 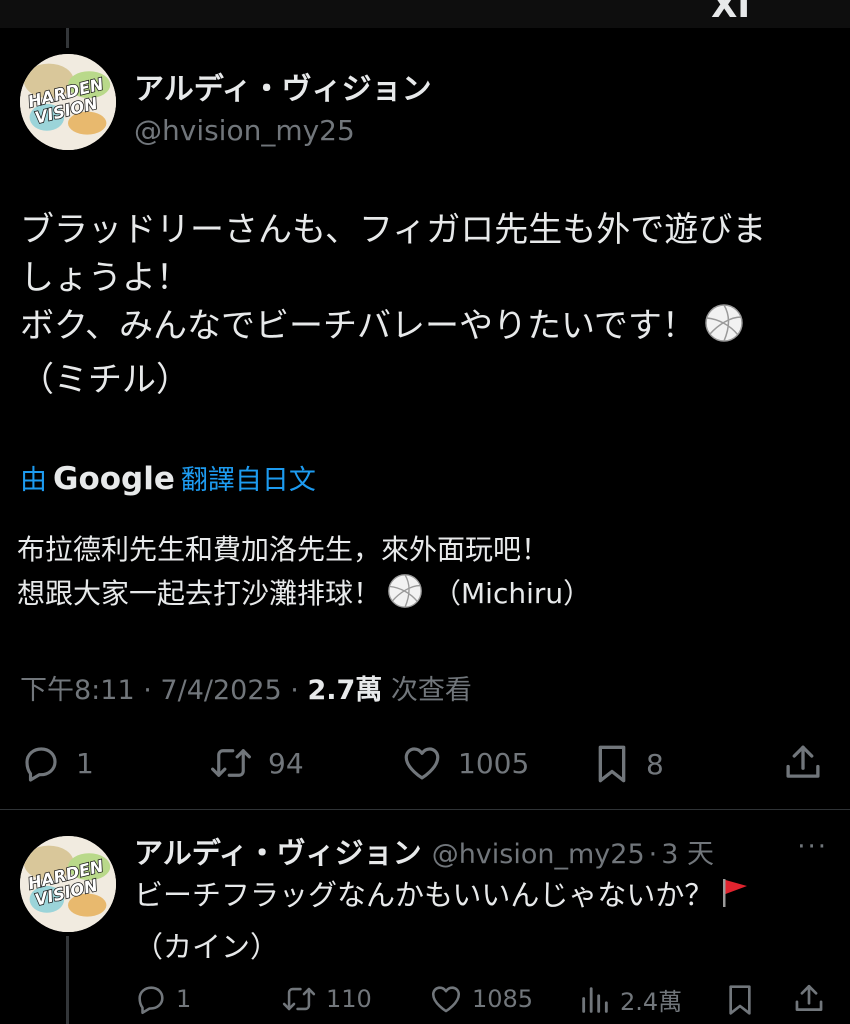 What do you see at coordinates (283, 86) in the screenshot?
I see `author-display-name: アルディ・ヴィジョン` at bounding box center [283, 86].